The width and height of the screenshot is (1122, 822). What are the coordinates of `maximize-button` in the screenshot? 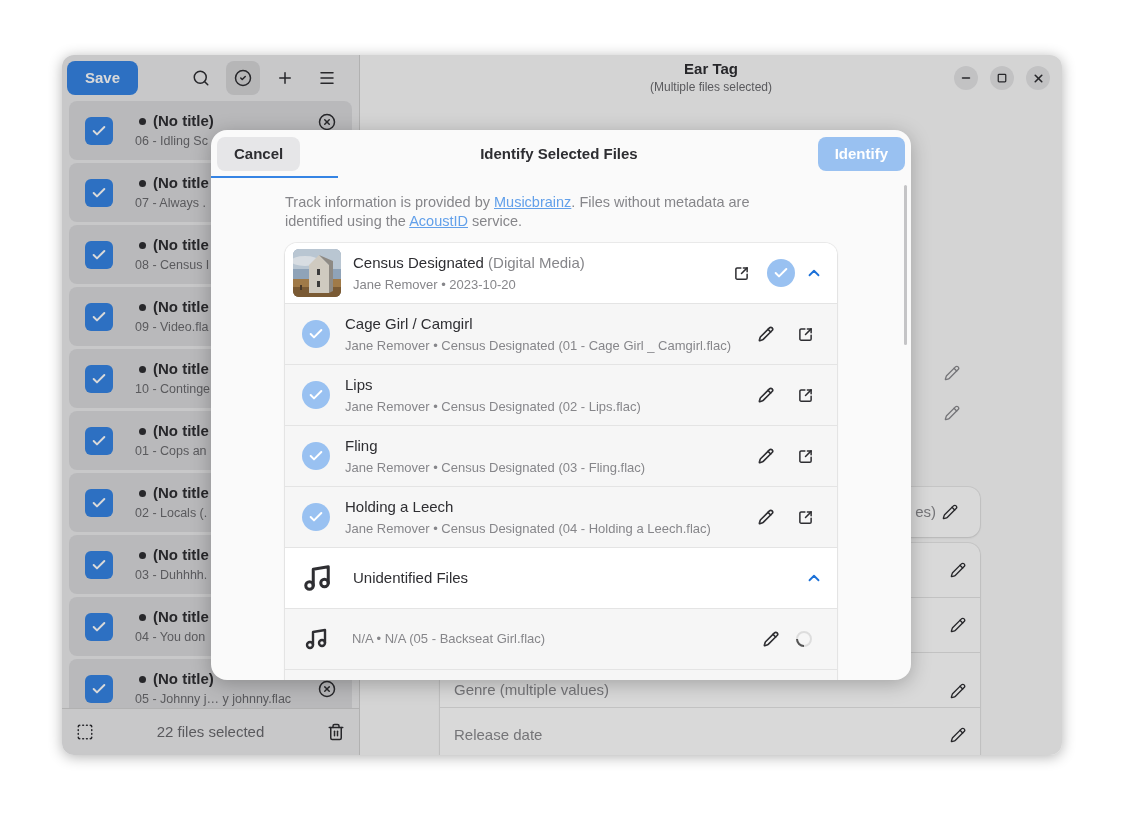 It's located at (1002, 78).